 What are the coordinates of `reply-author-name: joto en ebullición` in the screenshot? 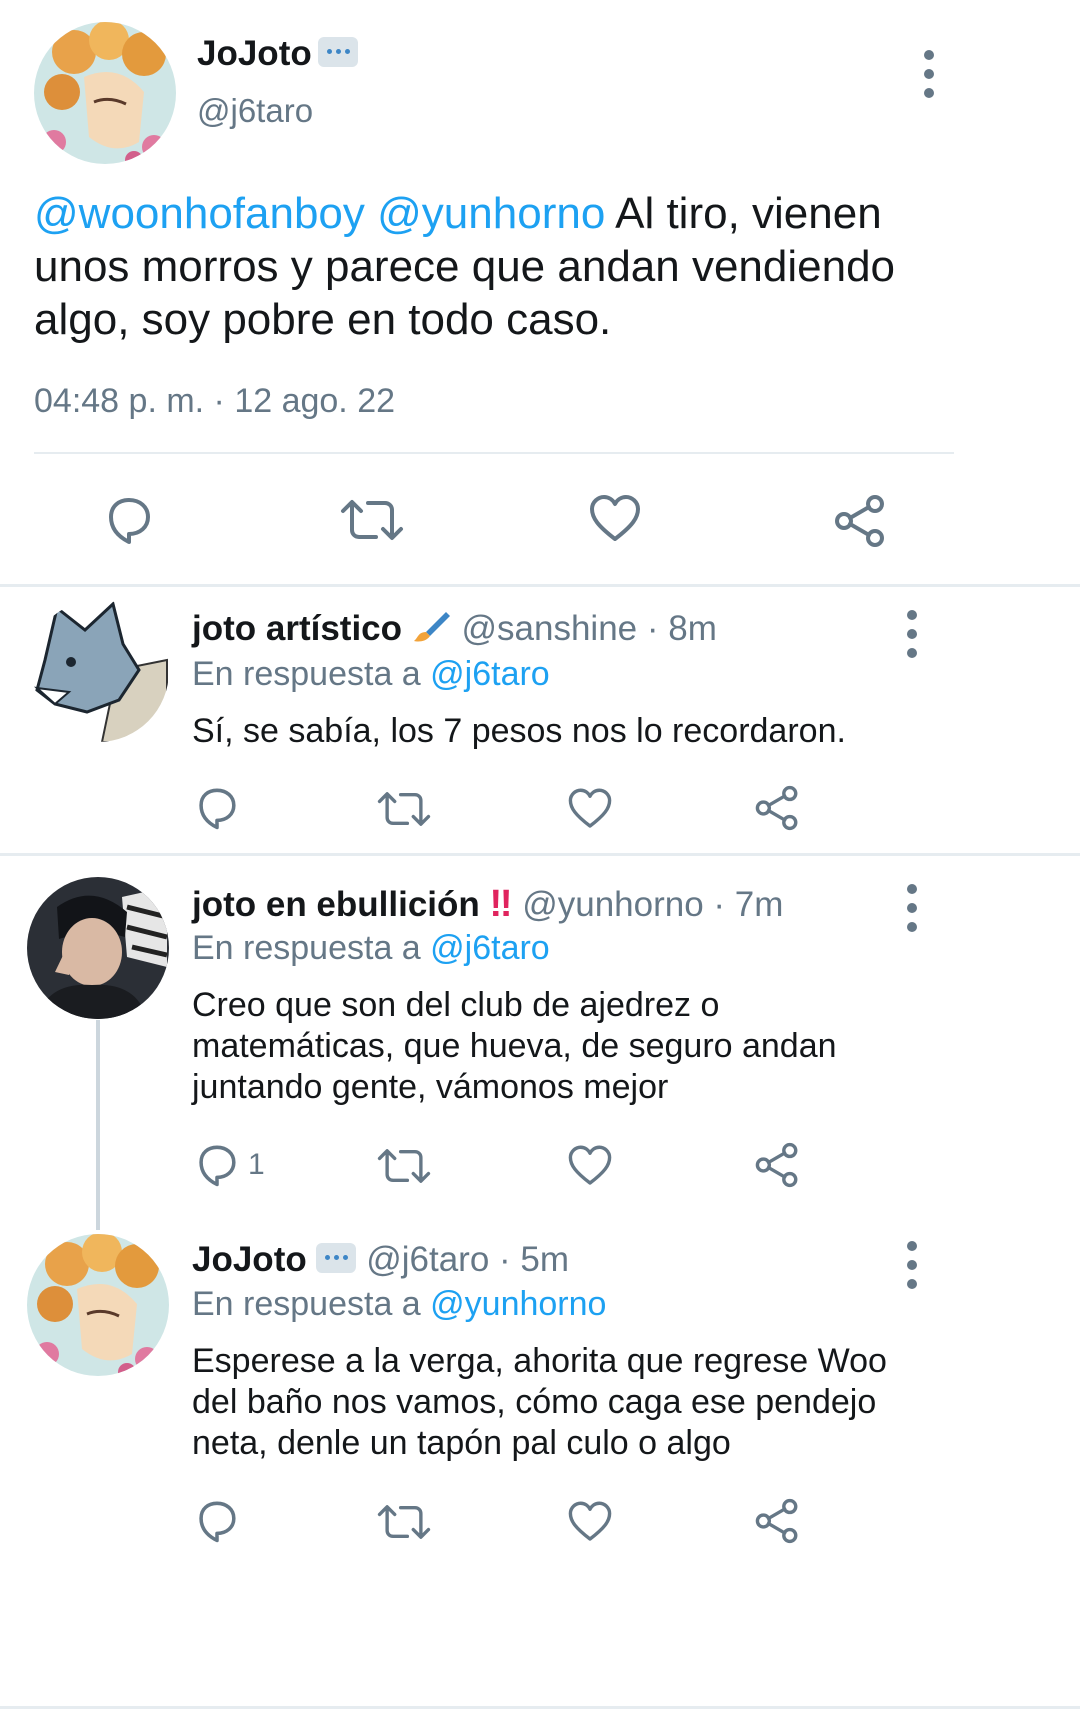 It's located at (336, 904).